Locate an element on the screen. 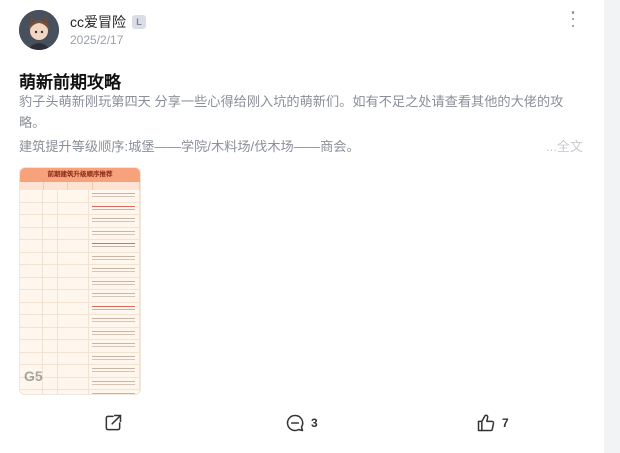 Image resolution: width=620 pixels, height=453 pixels. share-icon is located at coordinates (113, 422).